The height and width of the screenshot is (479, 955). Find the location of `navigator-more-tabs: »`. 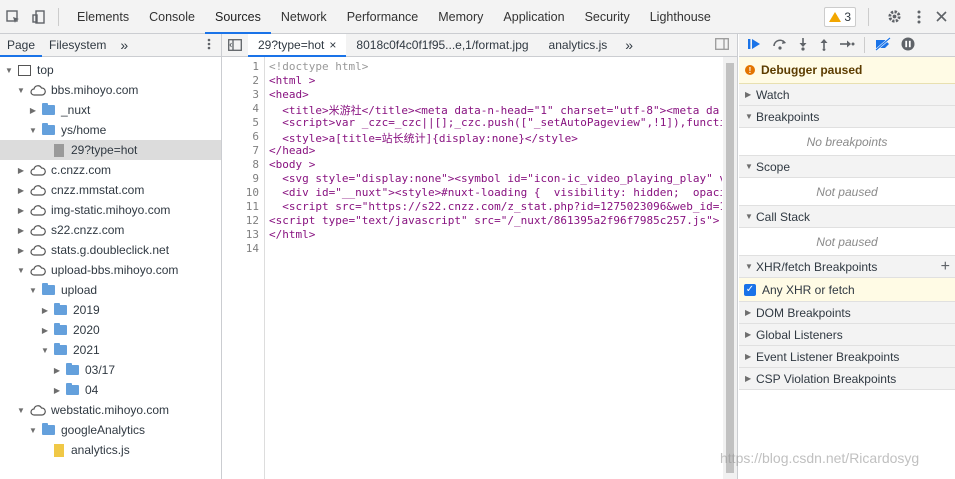

navigator-more-tabs: » is located at coordinates (124, 45).